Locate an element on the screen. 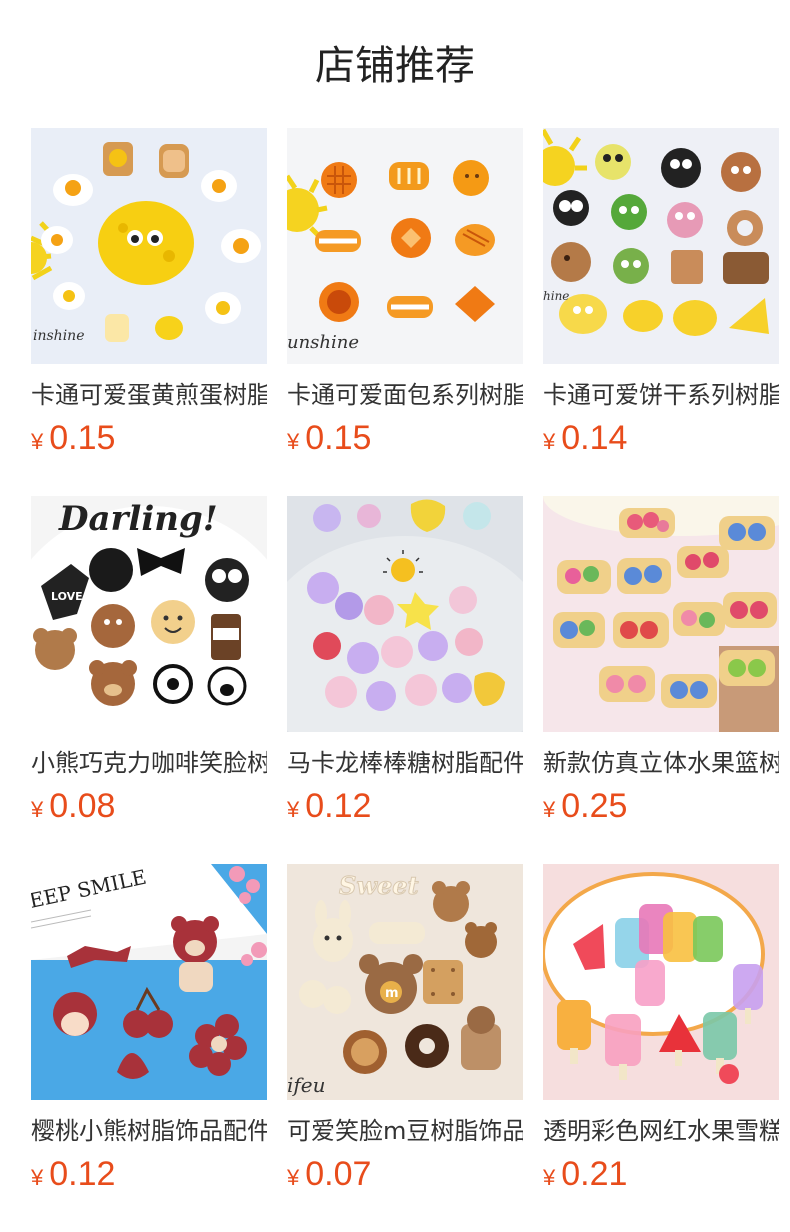 The height and width of the screenshot is (1232, 790). product-card: EEP SMILE 樱桃小熊树脂饰品配件 ¥0.12 is located at coordinates (149, 1048).